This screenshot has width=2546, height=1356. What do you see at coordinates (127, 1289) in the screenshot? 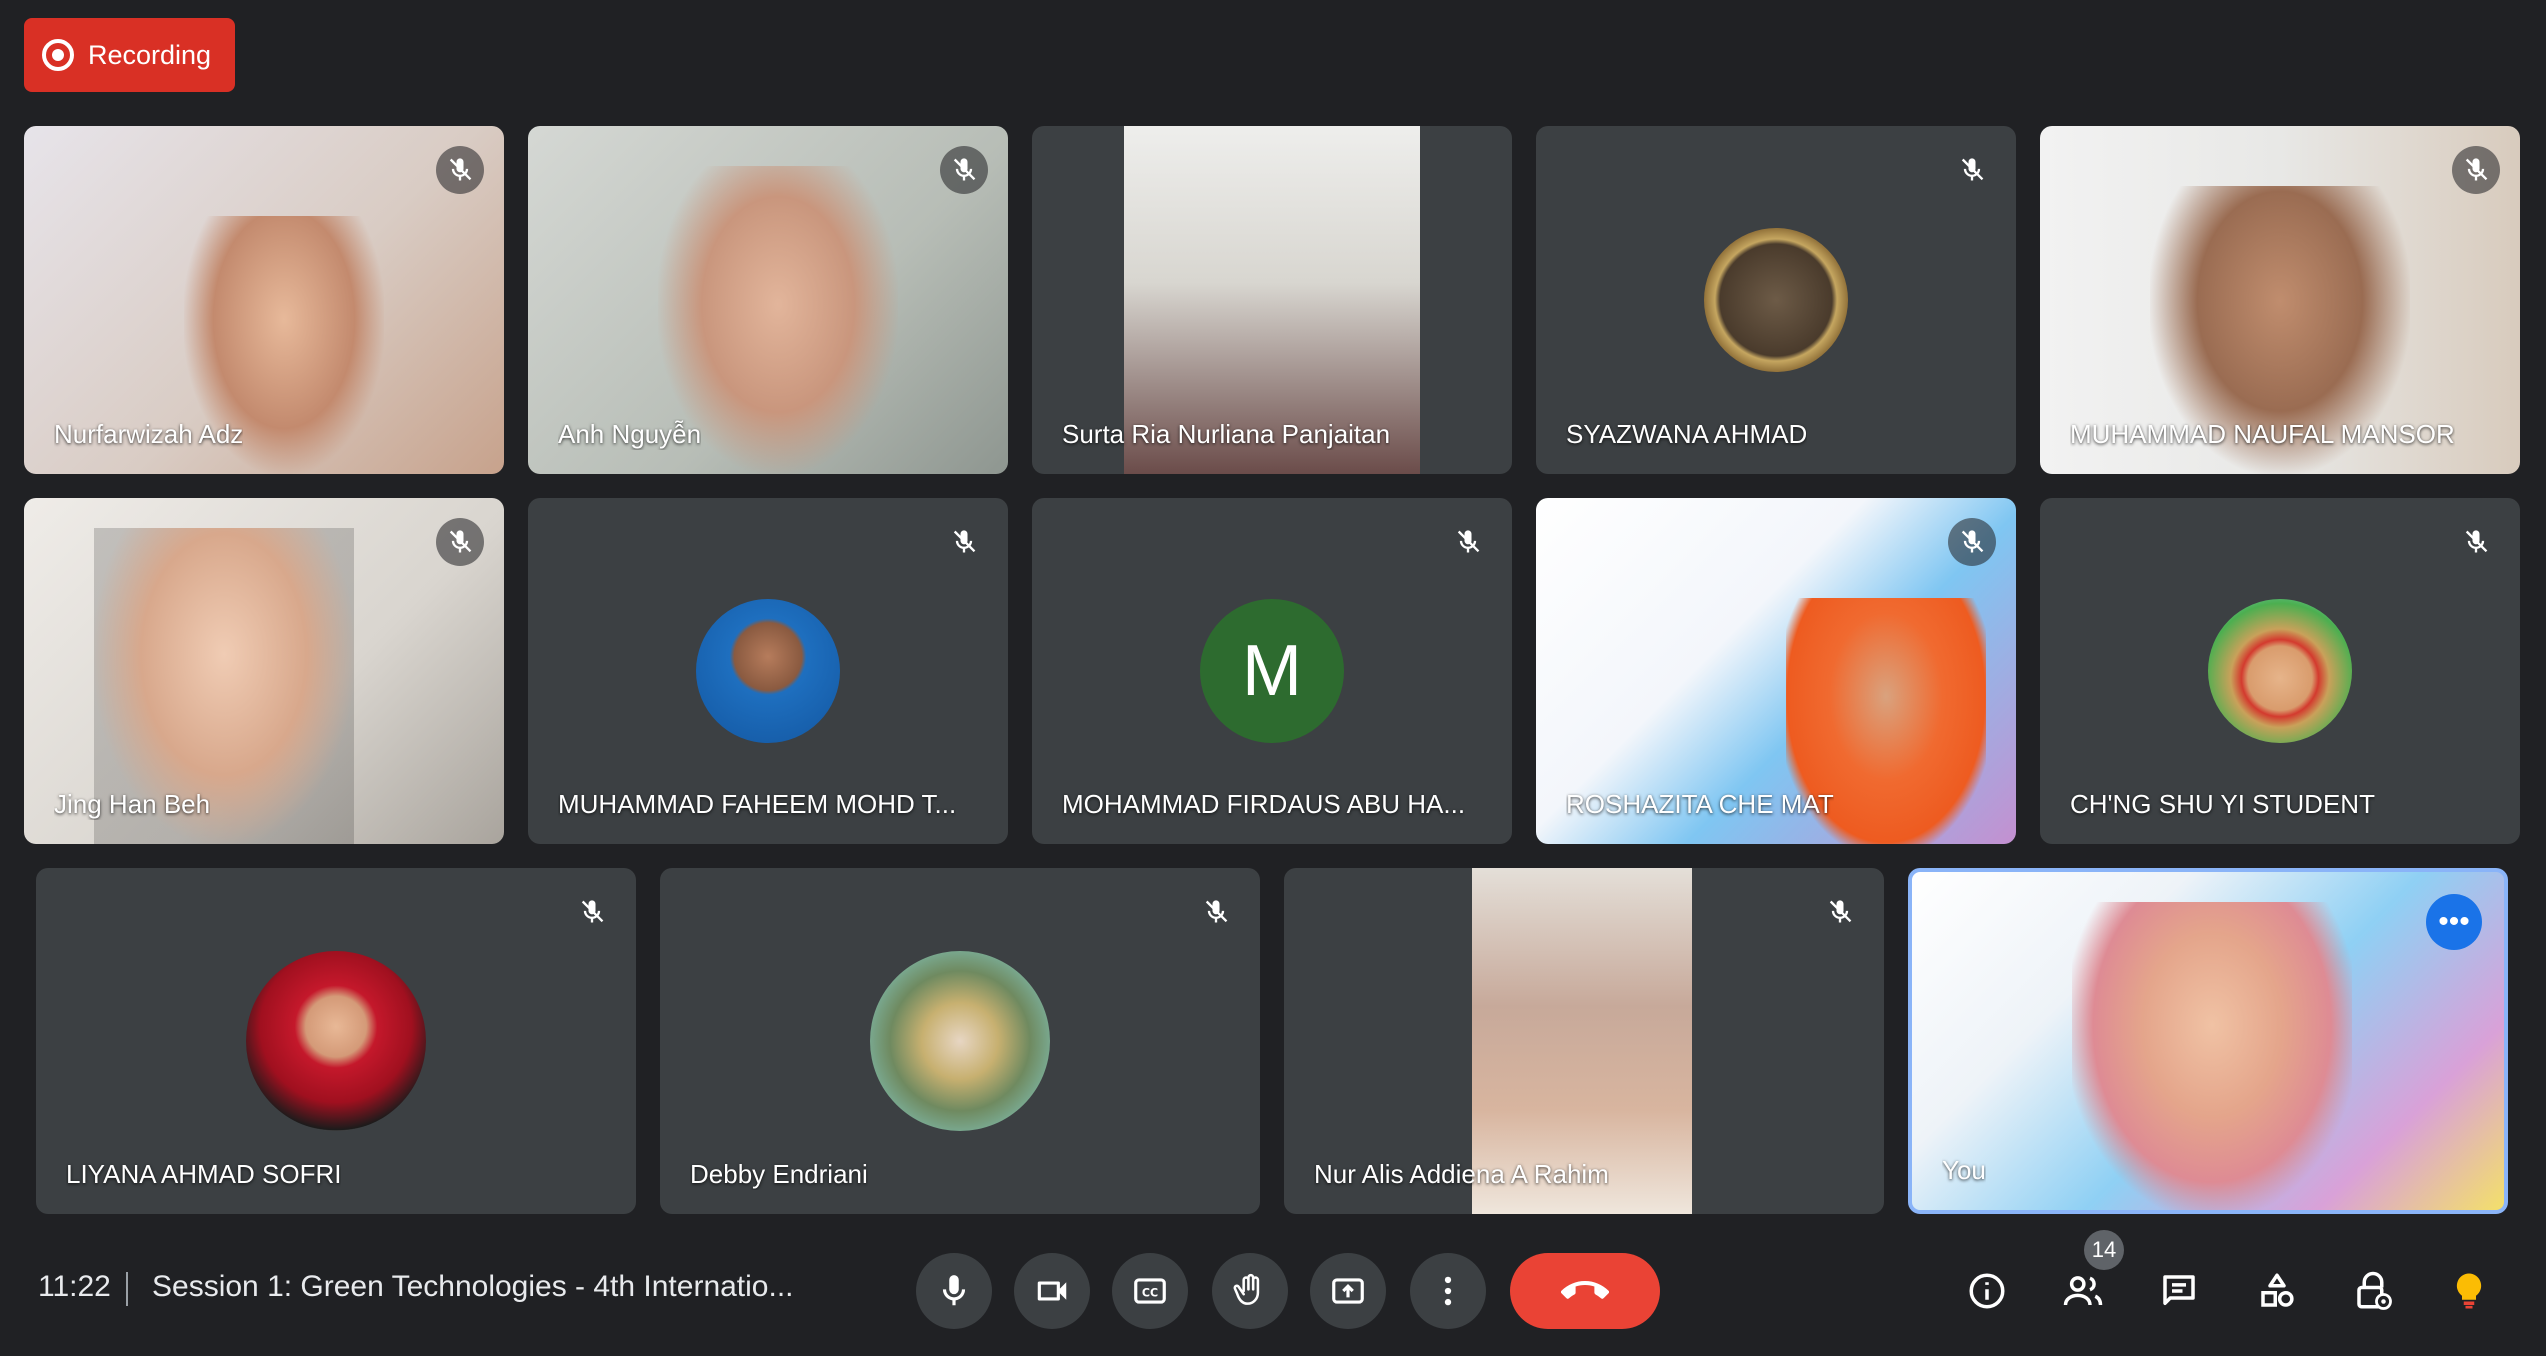
I see `divider` at bounding box center [127, 1289].